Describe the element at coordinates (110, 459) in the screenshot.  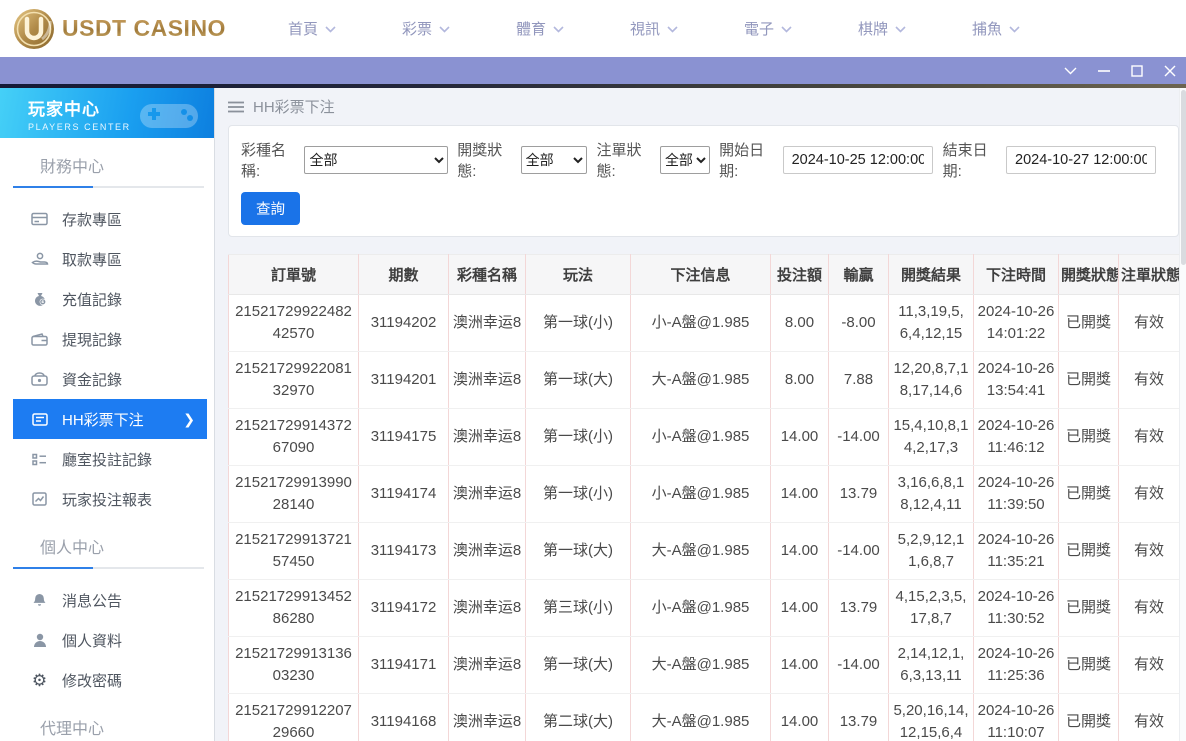
I see `sidebar-item-room-bet-records: 廳室投註記錄` at that location.